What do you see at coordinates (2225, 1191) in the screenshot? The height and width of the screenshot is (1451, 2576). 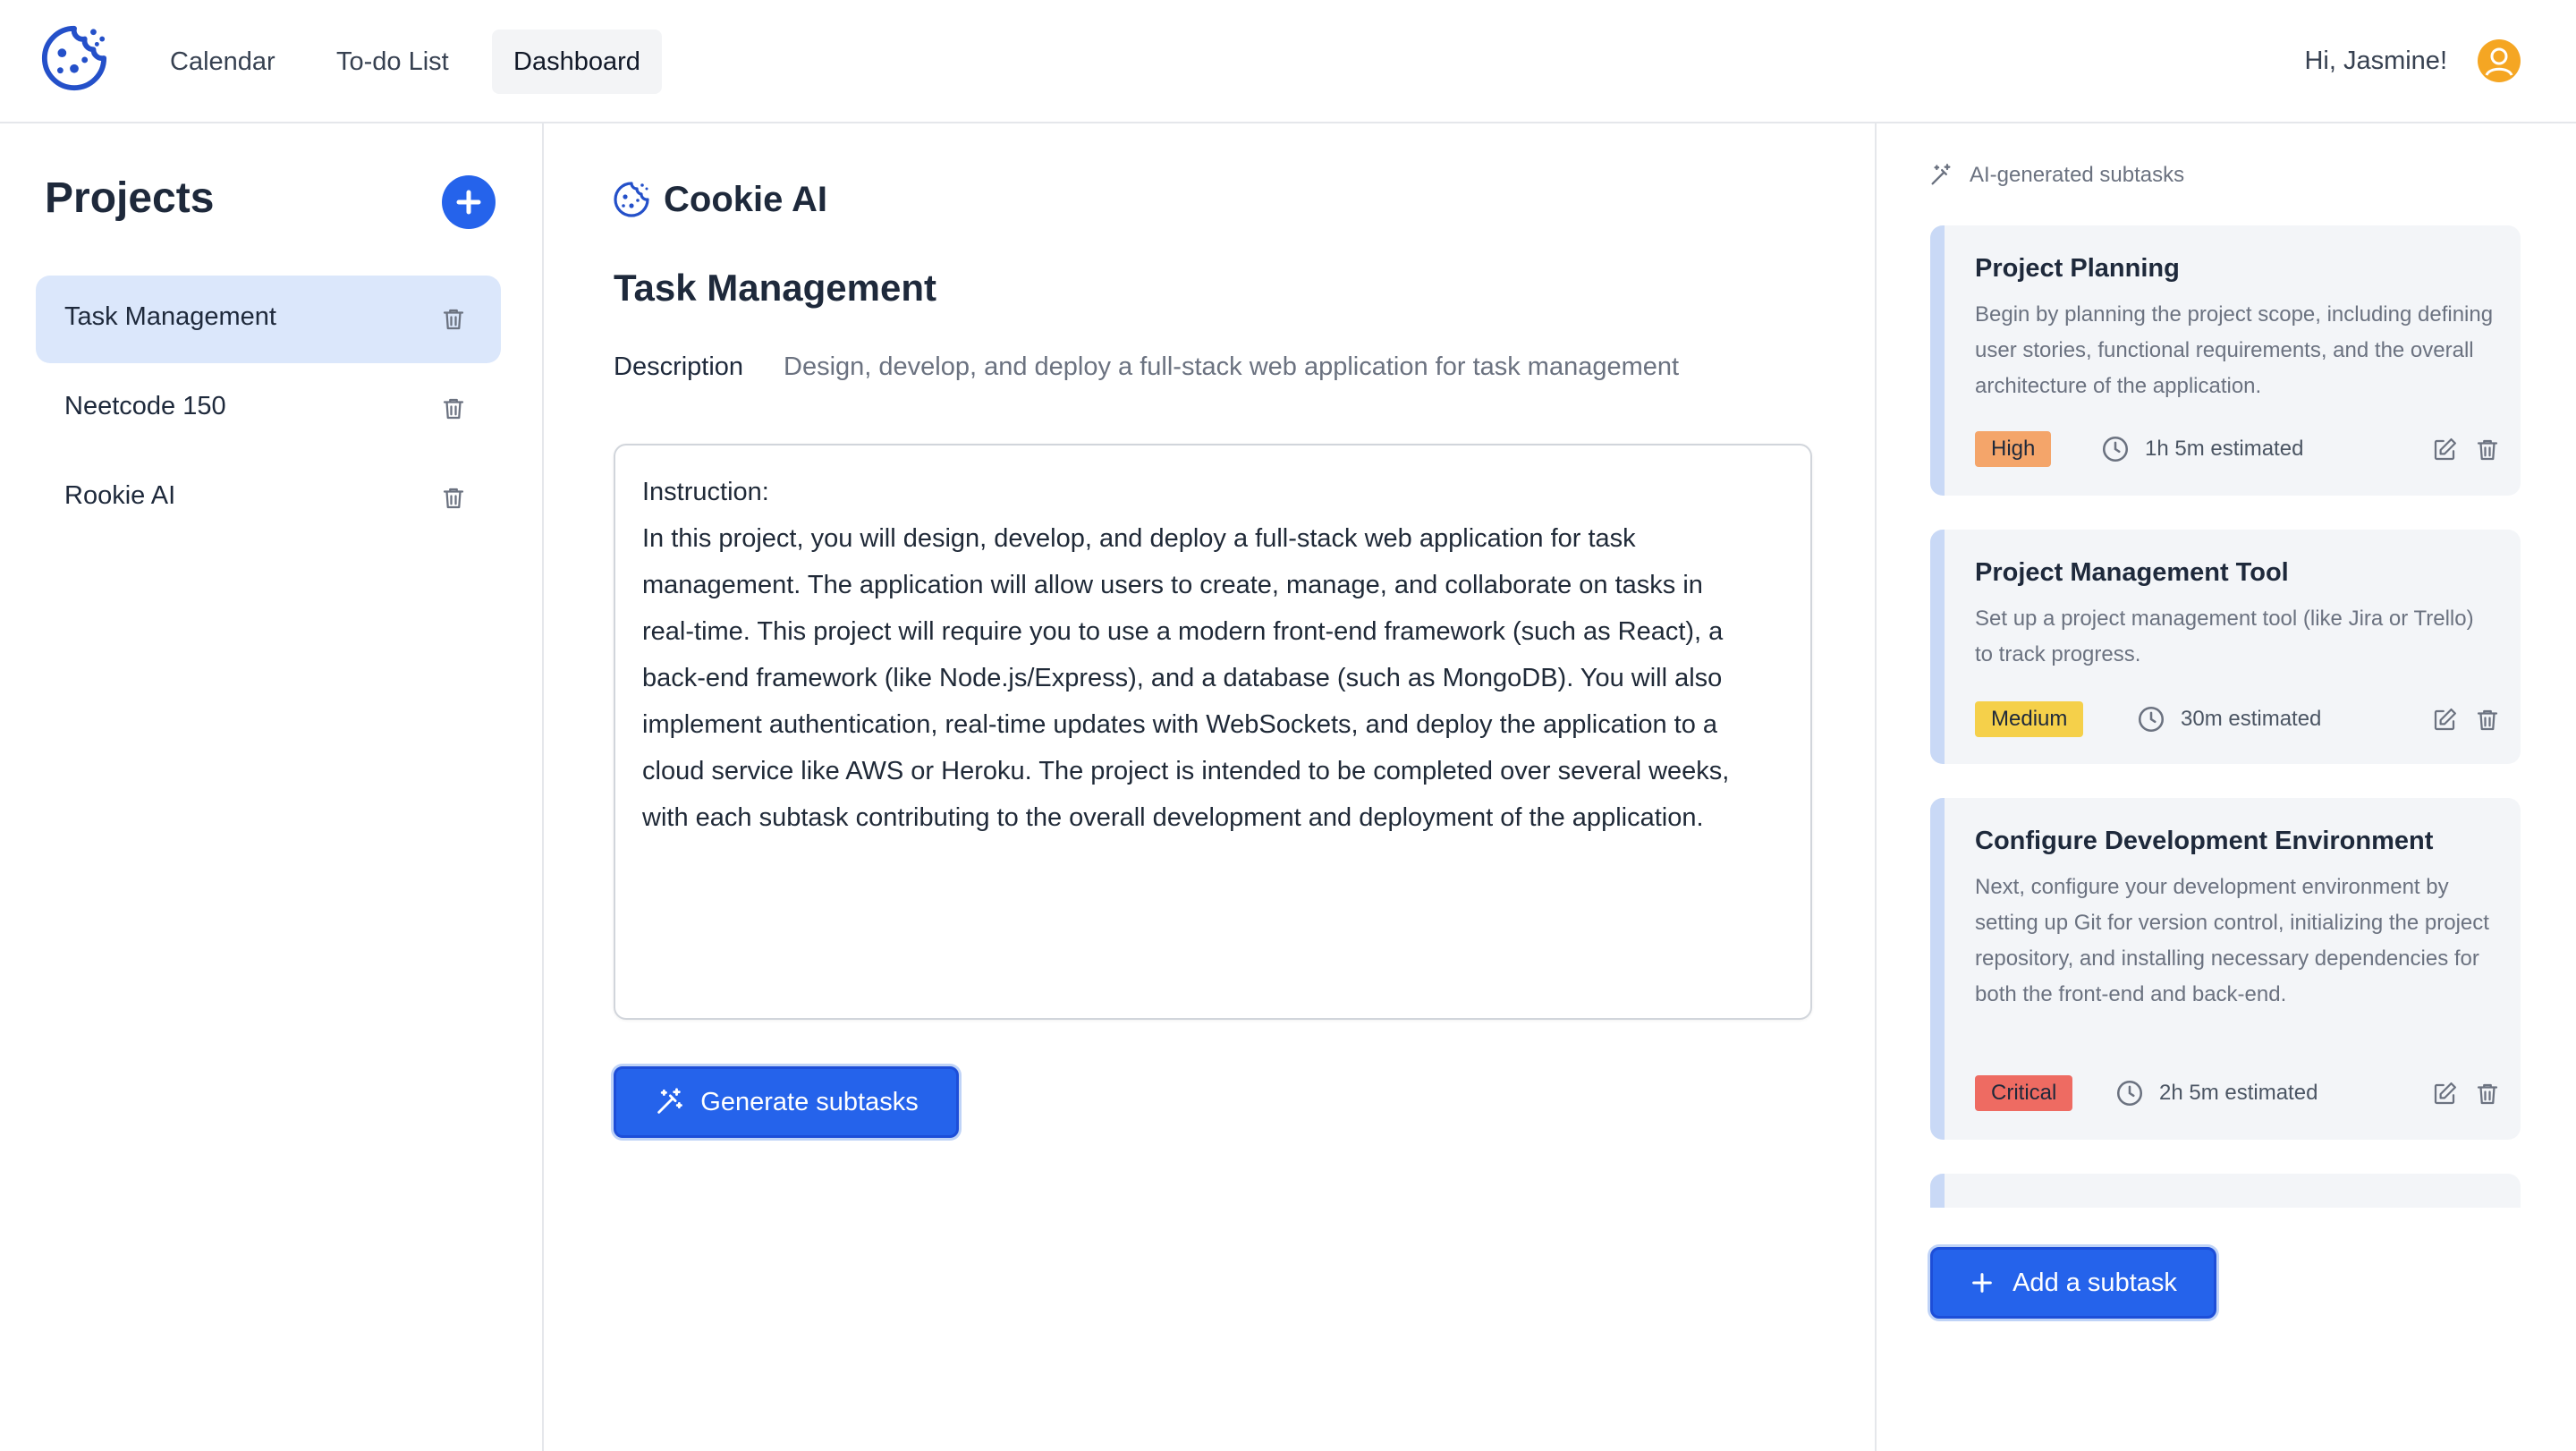 I see `subtask-card` at bounding box center [2225, 1191].